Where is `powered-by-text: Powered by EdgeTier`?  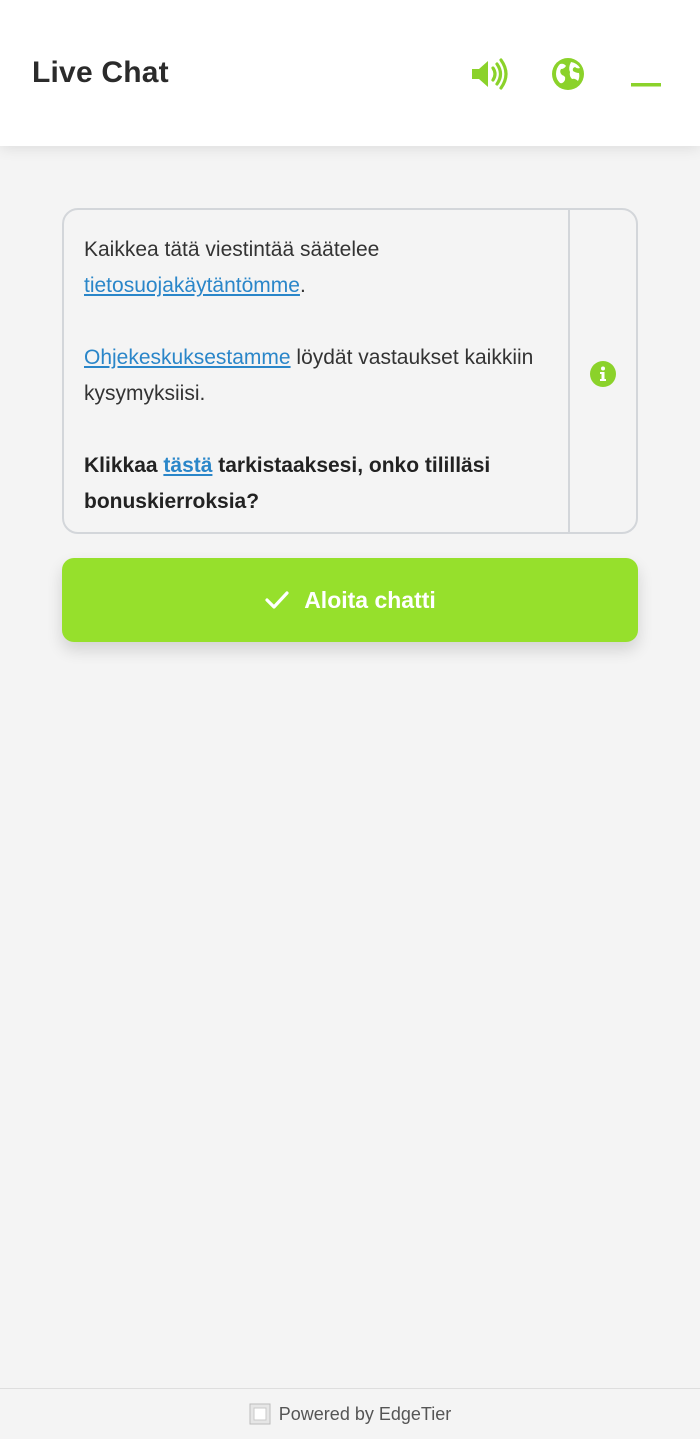
powered-by-text: Powered by EdgeTier is located at coordinates (365, 1413).